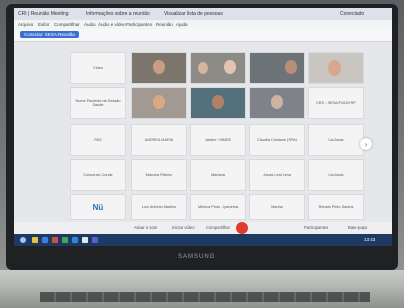  I want to click on participant-tile: Marina, so click(277, 207).